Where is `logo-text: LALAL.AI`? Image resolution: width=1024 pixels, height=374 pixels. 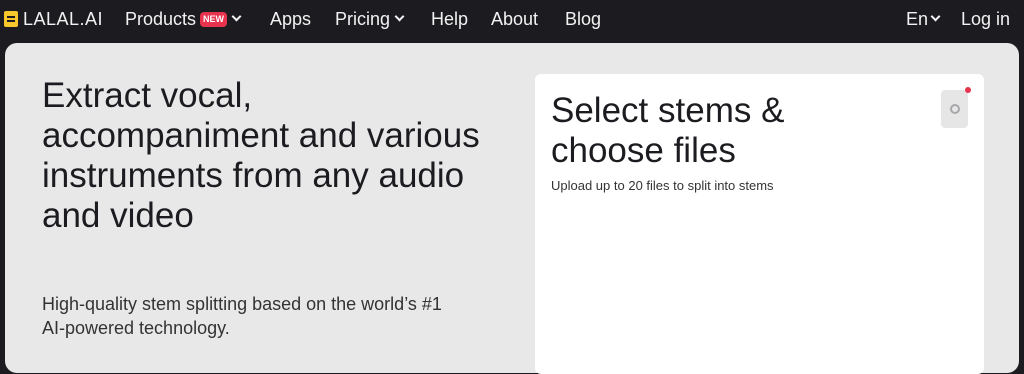 logo-text: LALAL.AI is located at coordinates (63, 18).